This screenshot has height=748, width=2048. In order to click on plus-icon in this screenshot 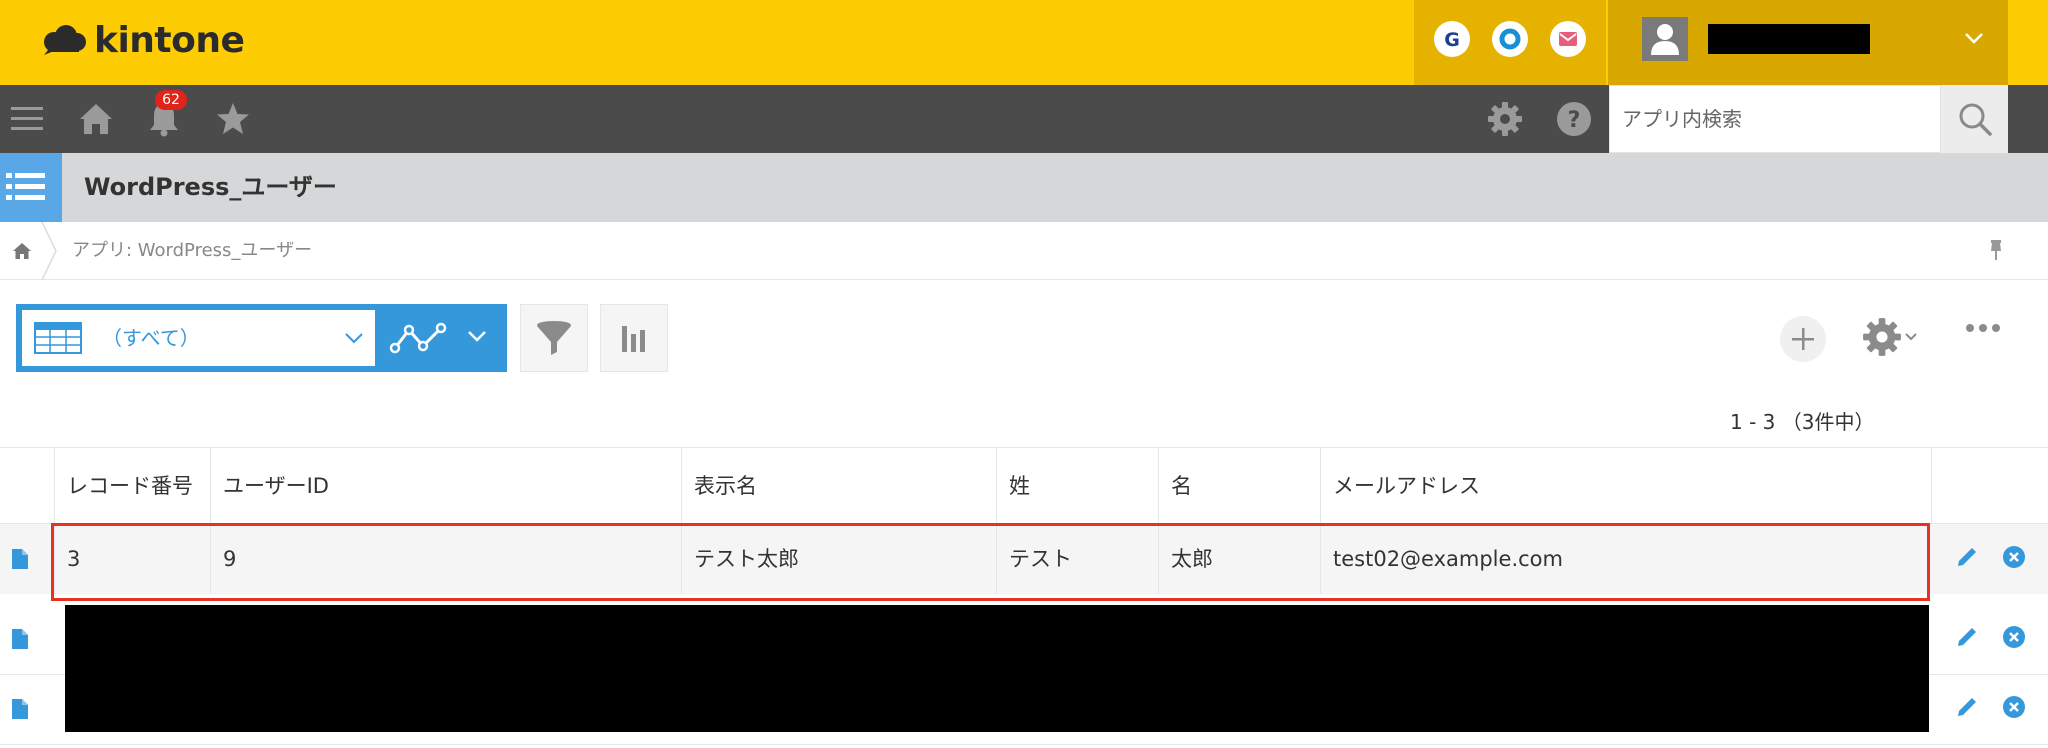, I will do `click(1803, 339)`.